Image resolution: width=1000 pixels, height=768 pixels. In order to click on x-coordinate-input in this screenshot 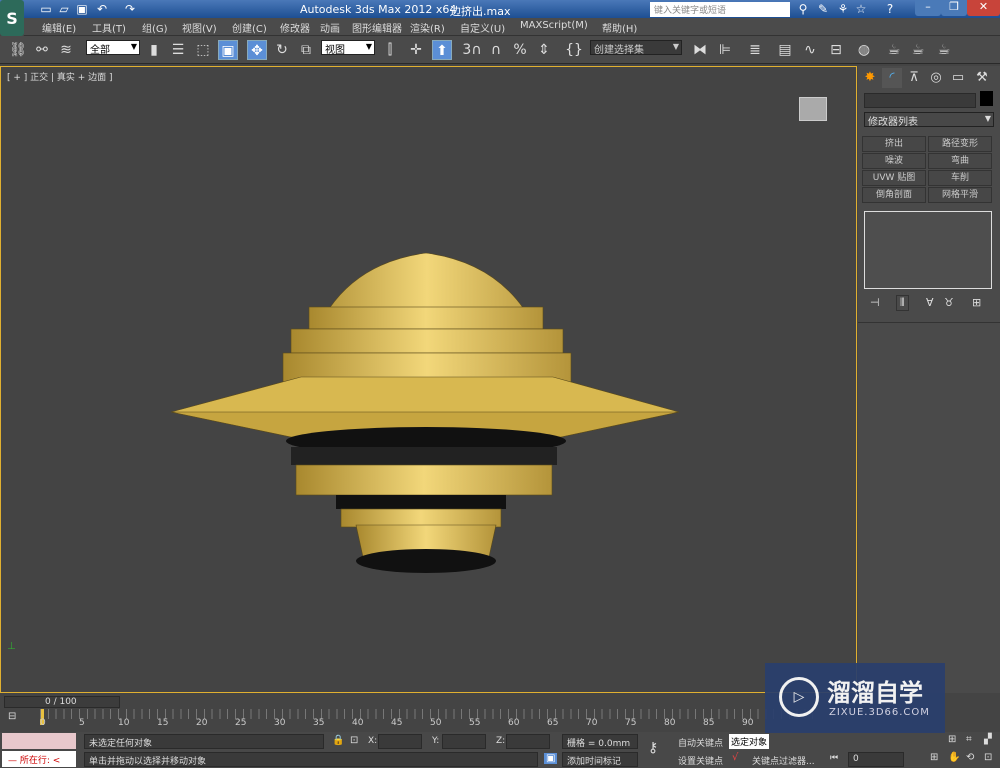, I will do `click(400, 741)`.